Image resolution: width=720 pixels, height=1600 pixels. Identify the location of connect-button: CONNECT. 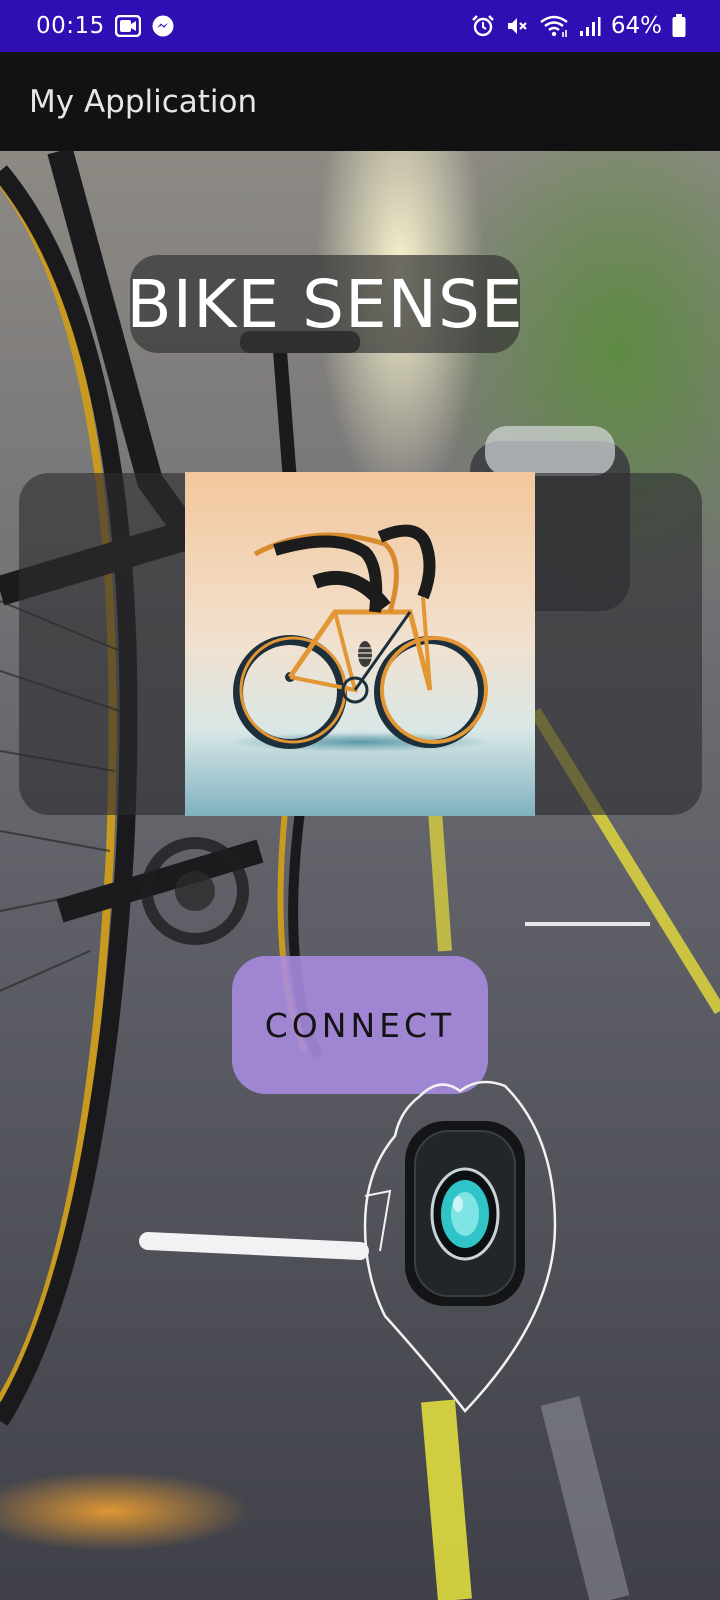
(360, 1025).